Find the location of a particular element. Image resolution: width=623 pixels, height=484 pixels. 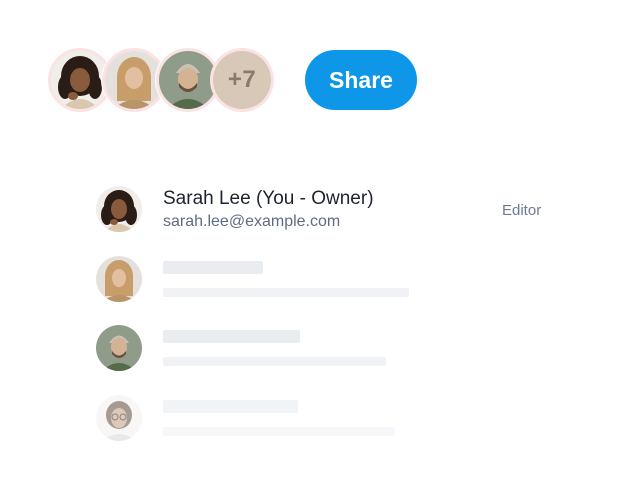

more-count-label: +7 is located at coordinates (242, 80).